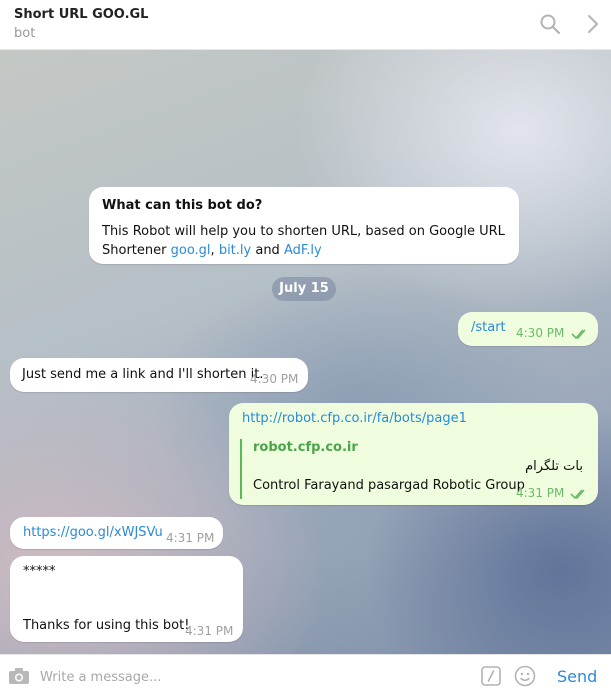  Describe the element at coordinates (491, 676) in the screenshot. I see `commands-icon` at that location.